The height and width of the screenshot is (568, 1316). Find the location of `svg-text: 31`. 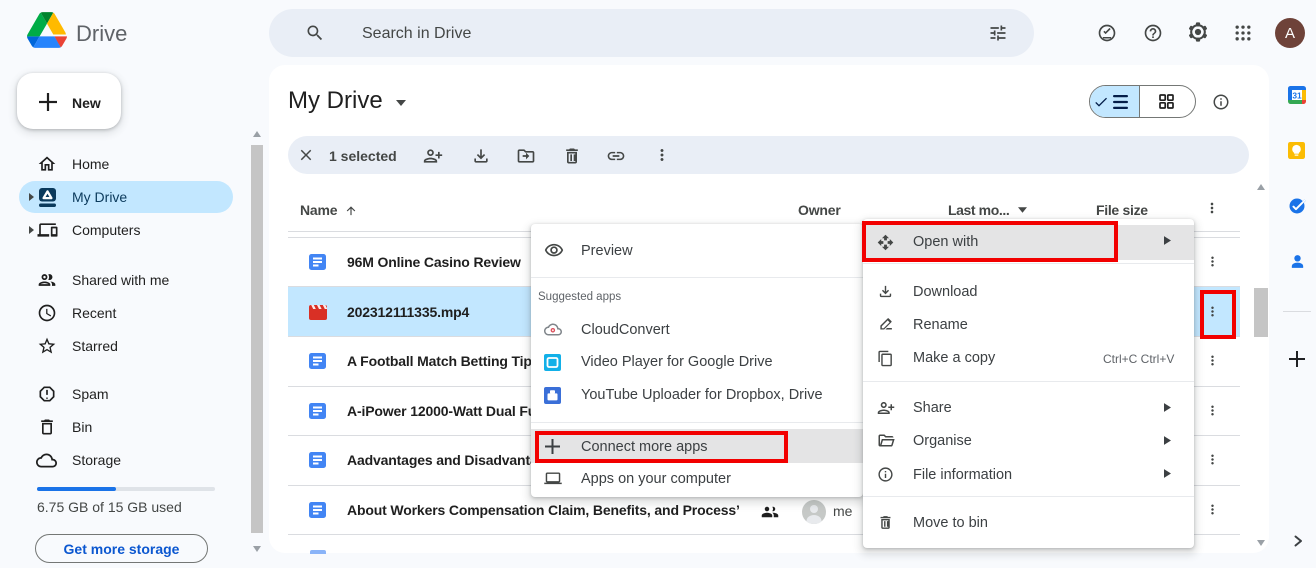

svg-text: 31 is located at coordinates (1297, 95).